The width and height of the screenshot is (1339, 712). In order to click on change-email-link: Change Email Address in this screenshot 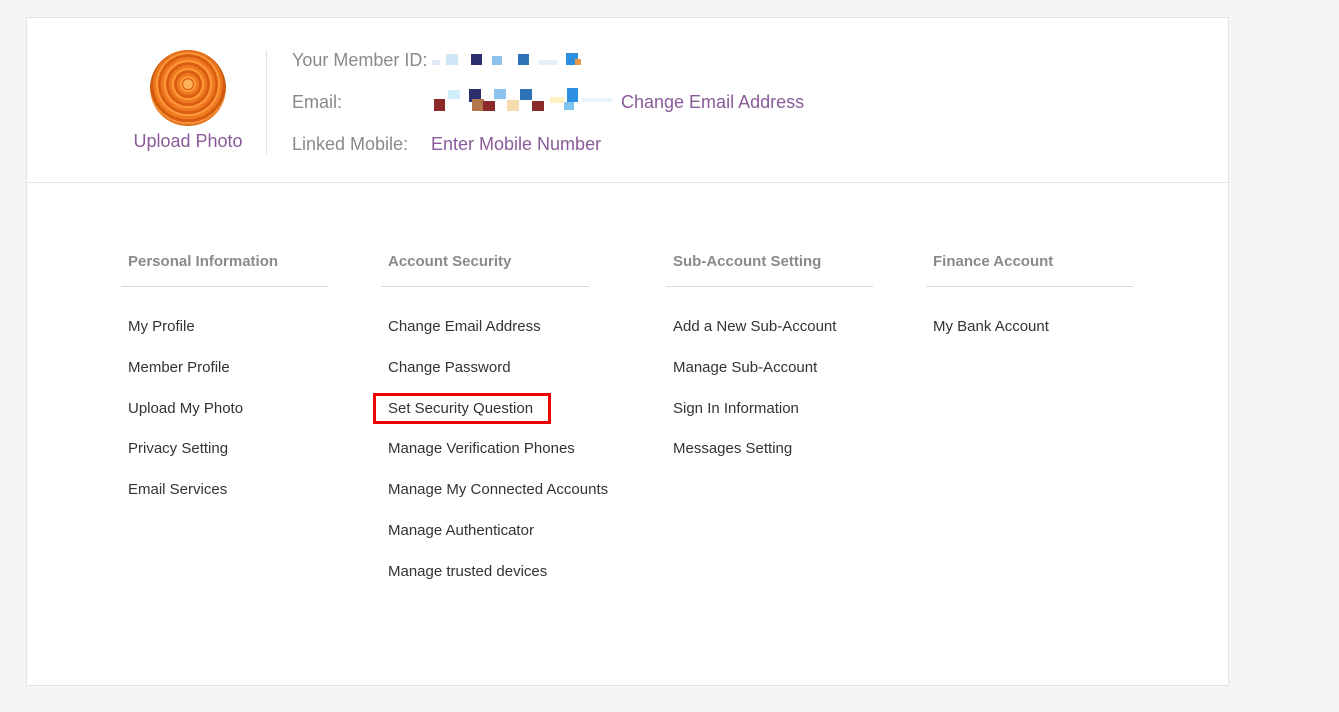, I will do `click(712, 102)`.